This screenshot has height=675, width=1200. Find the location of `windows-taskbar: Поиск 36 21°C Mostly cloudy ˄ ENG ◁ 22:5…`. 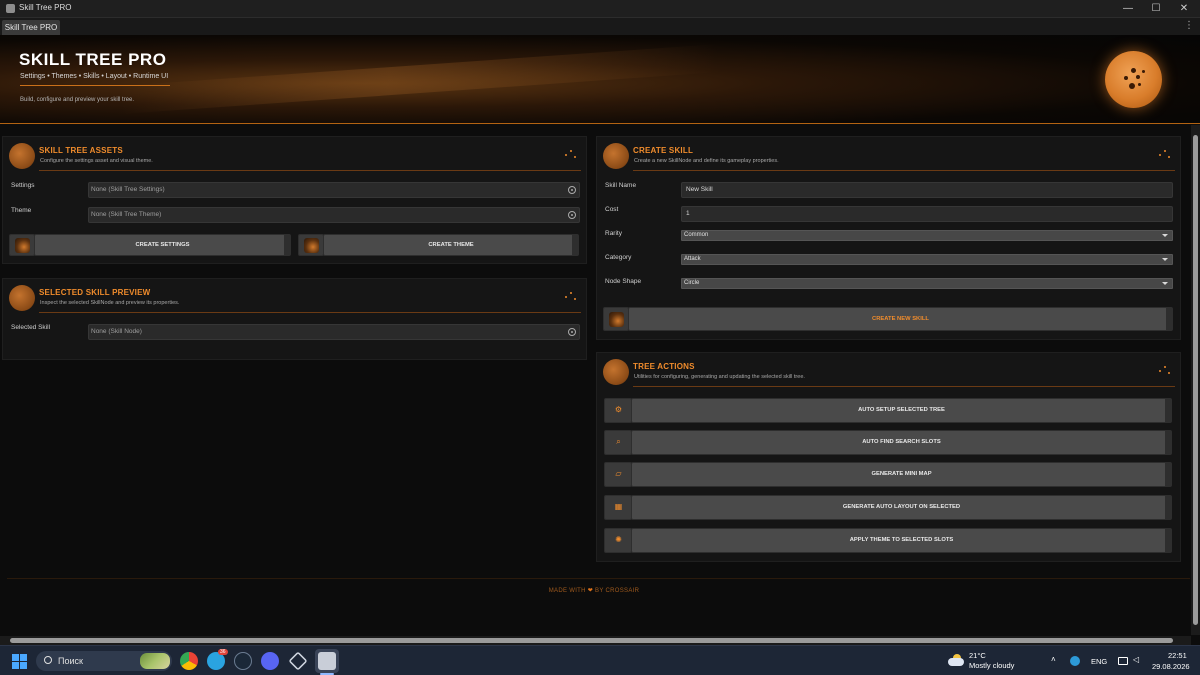

windows-taskbar: Поиск 36 21°C Mostly cloudy ˄ ENG ◁ 22:5… is located at coordinates (600, 660).